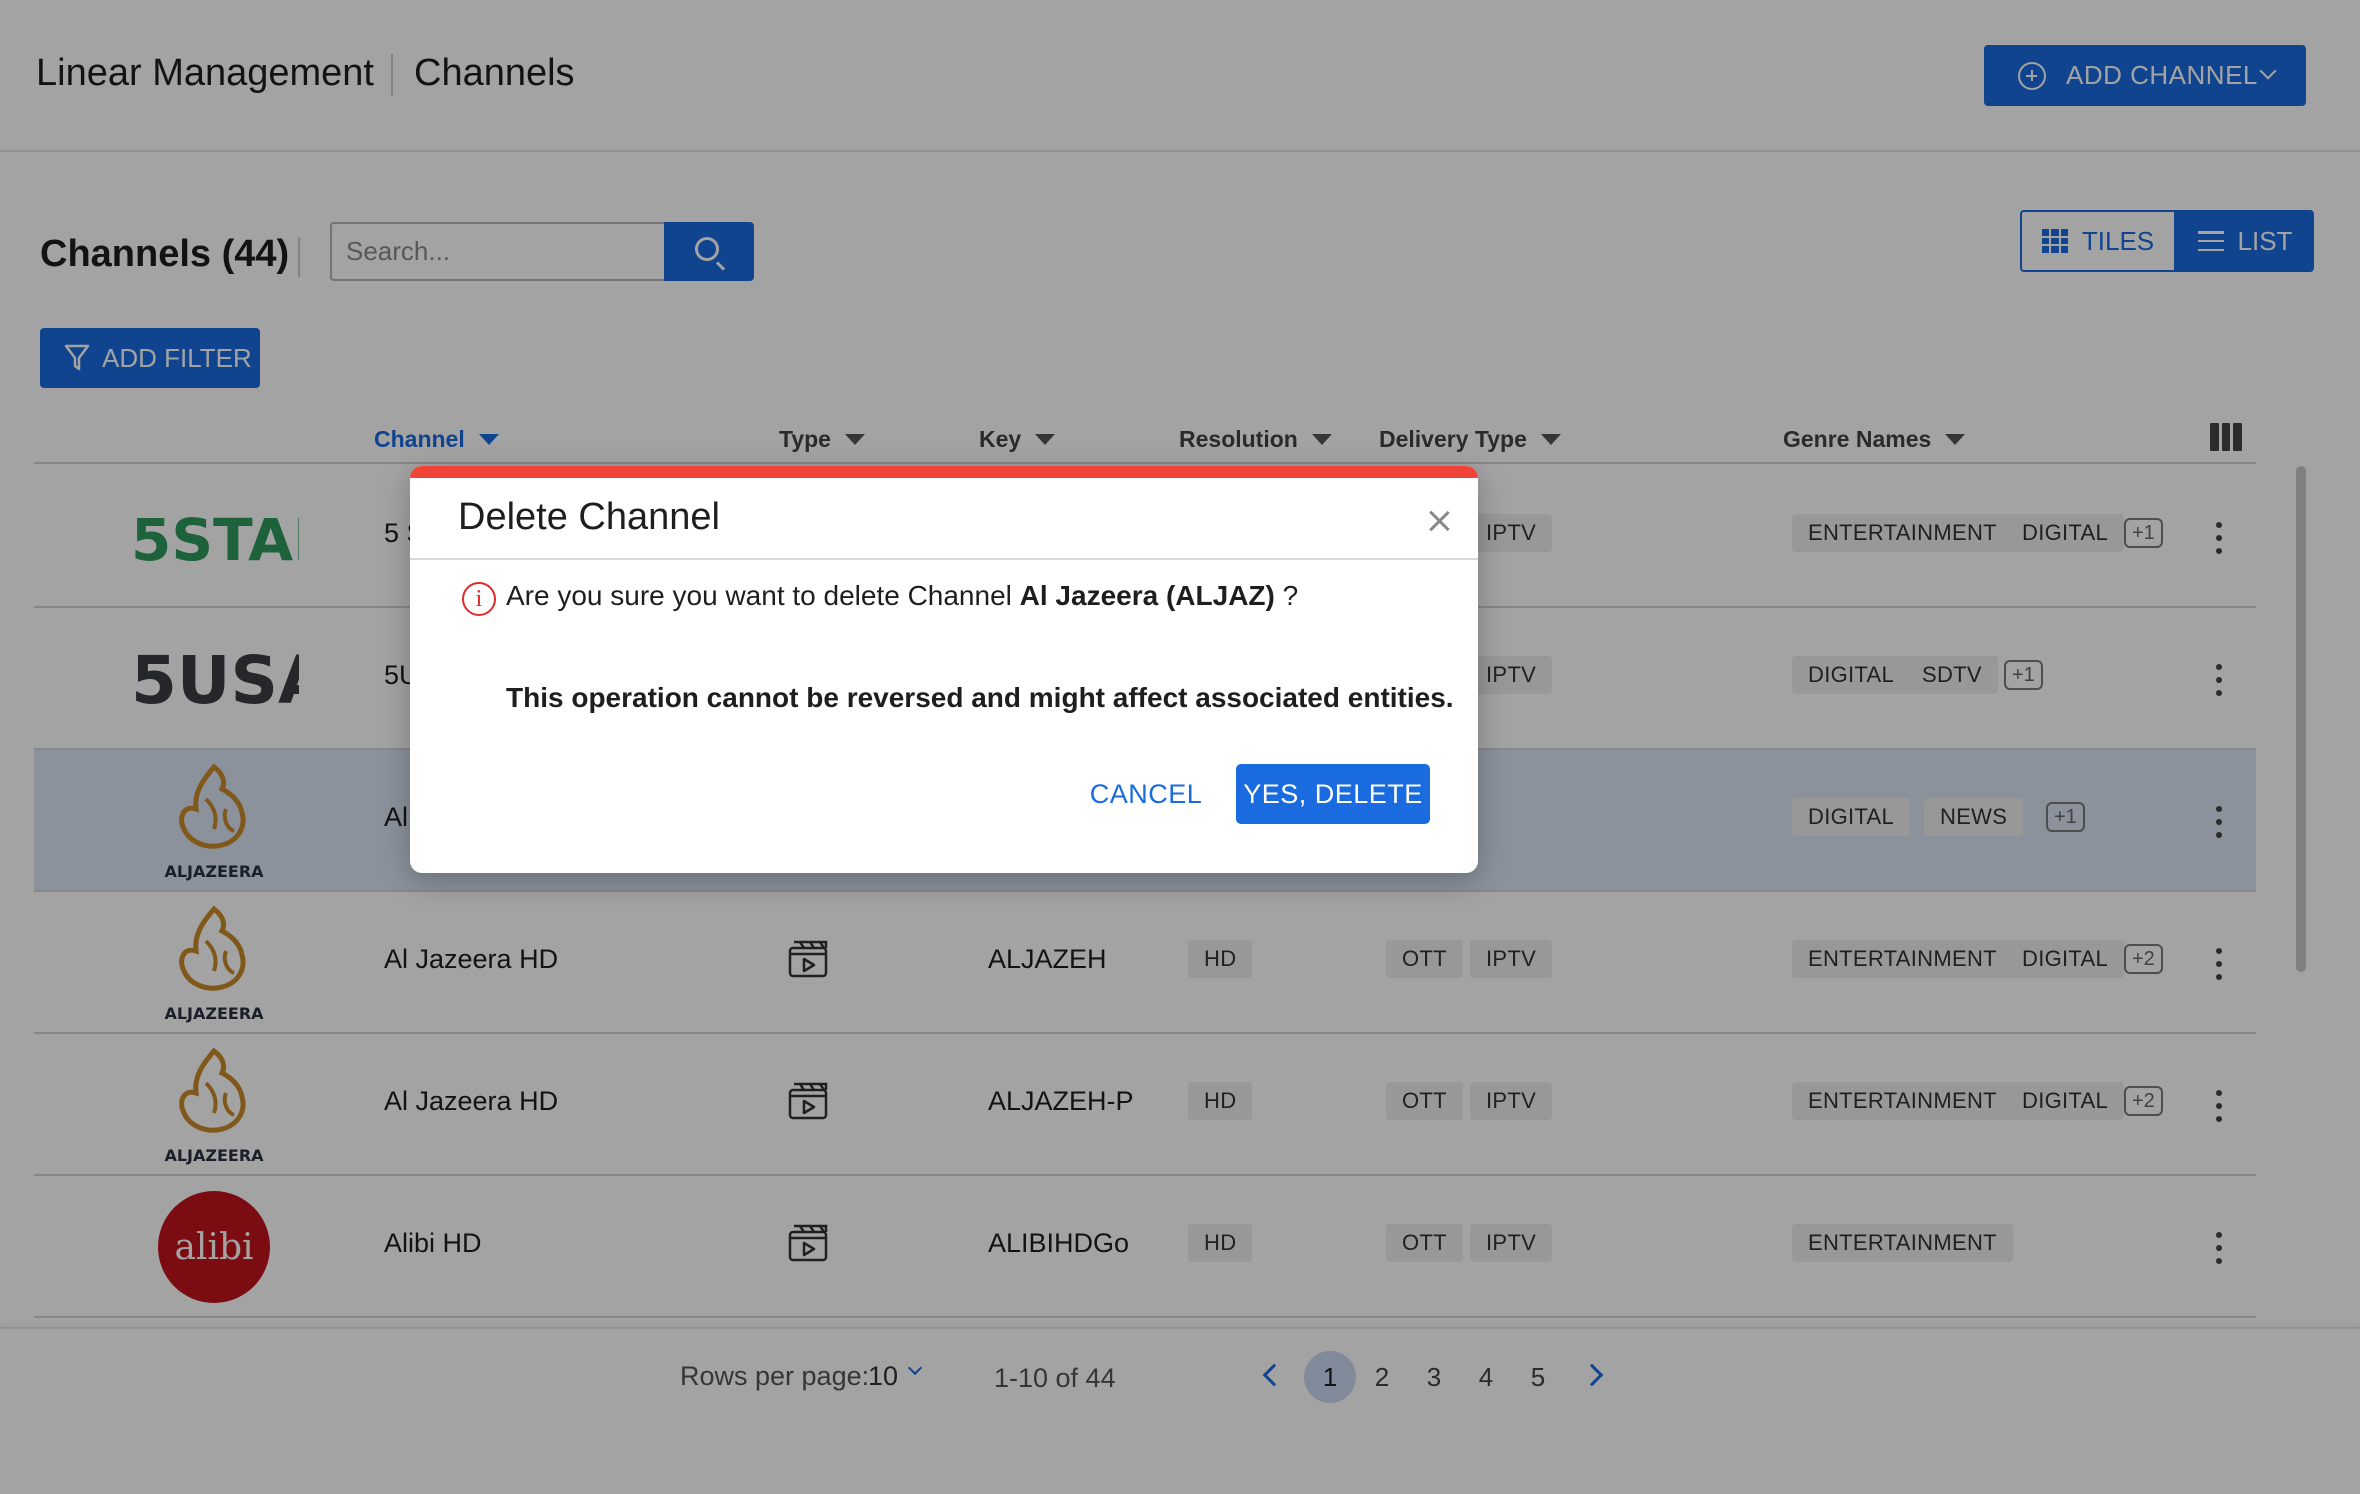  What do you see at coordinates (944, 559) in the screenshot?
I see `dialog-divider` at bounding box center [944, 559].